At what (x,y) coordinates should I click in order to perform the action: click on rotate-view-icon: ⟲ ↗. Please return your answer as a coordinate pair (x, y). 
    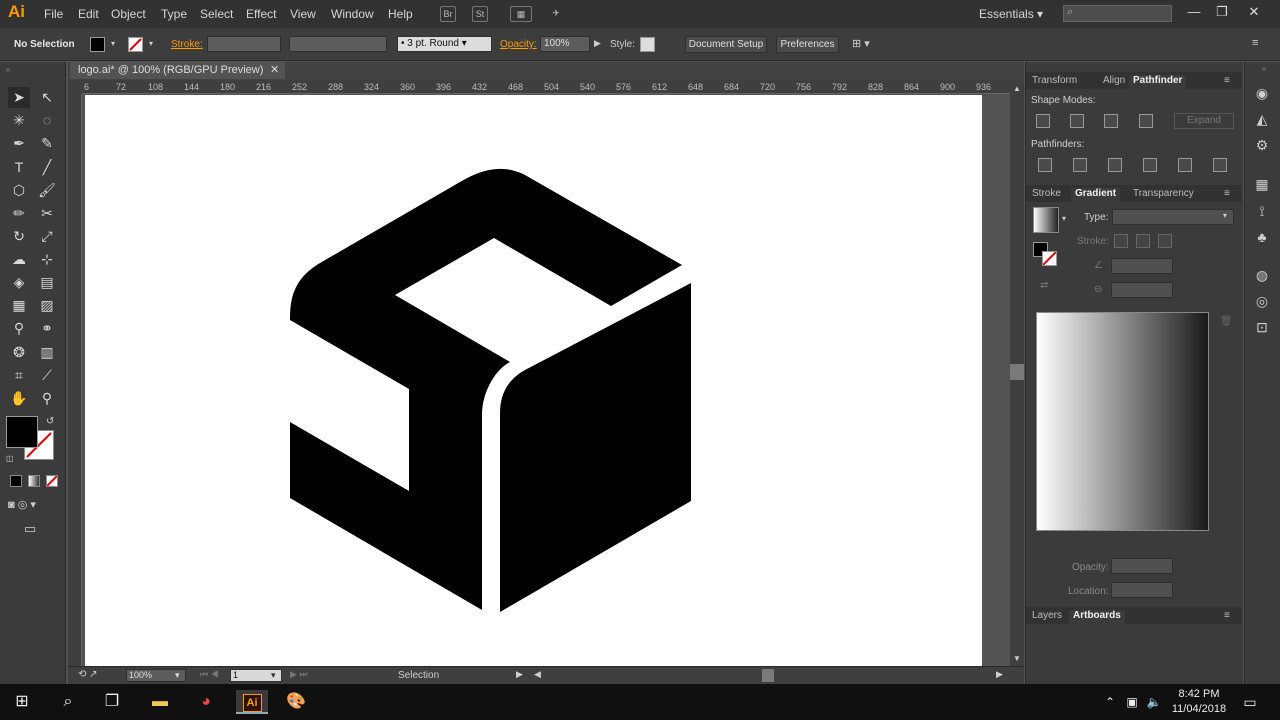
    Looking at the image, I should click on (88, 674).